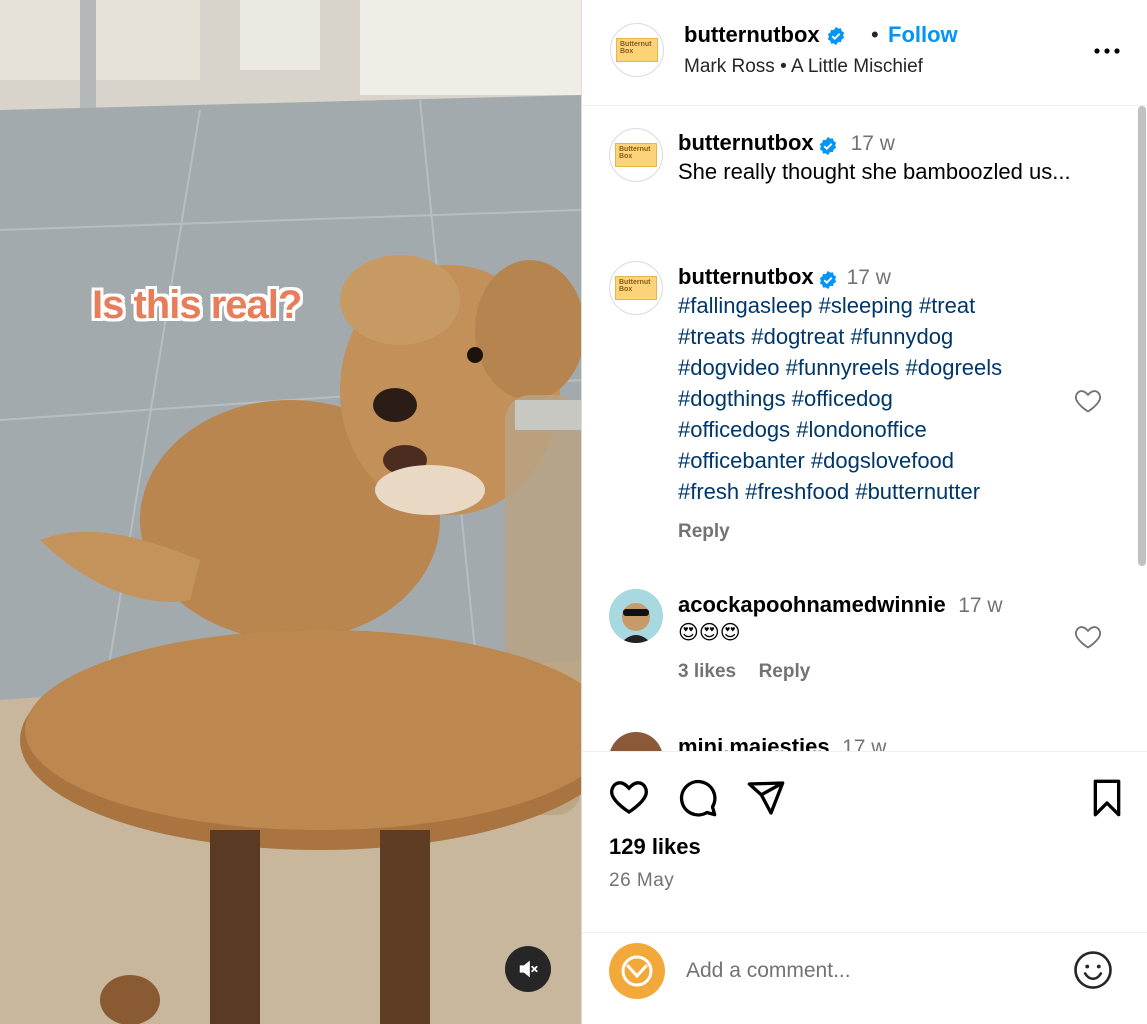 The width and height of the screenshot is (1147, 1024). Describe the element at coordinates (709, 633) in the screenshot. I see `comment-text: 😍😍😍` at that location.